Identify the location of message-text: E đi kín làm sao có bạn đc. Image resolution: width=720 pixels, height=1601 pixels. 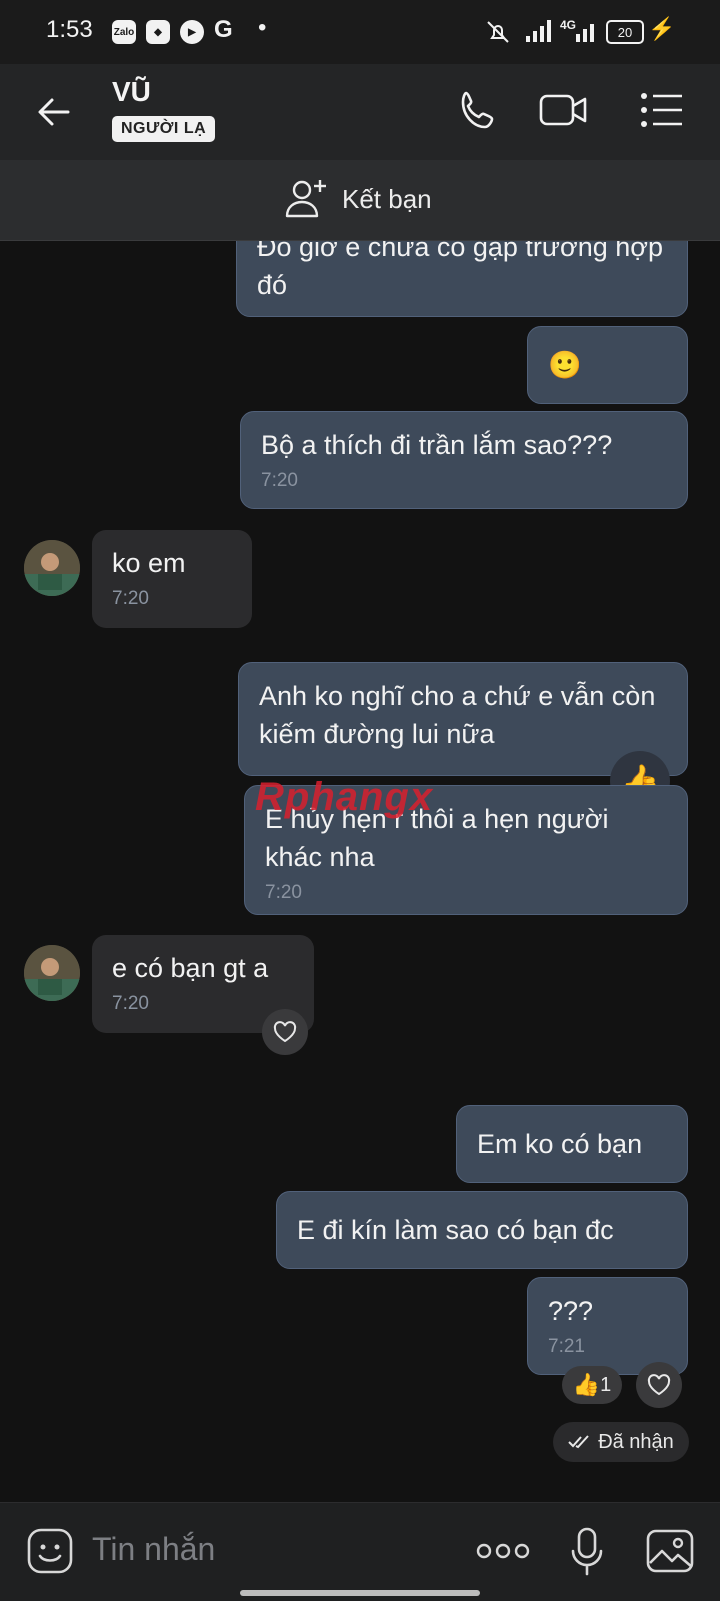
(455, 1230).